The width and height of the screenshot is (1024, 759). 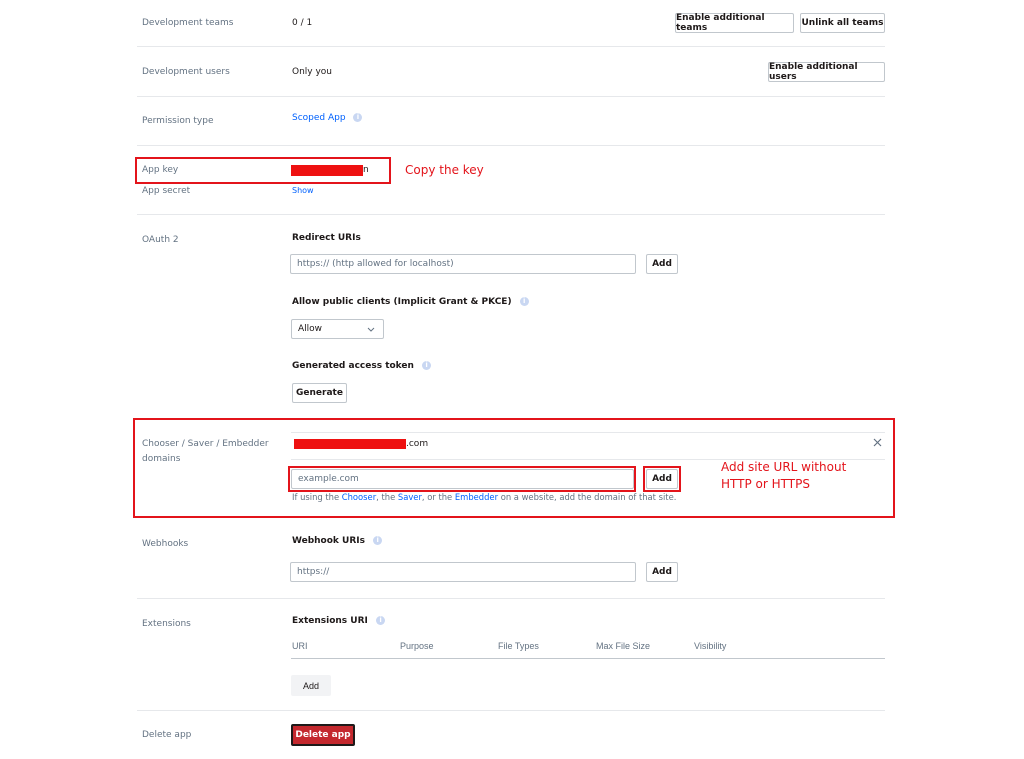 I want to click on dev-teams-value: 0 / 1, so click(x=302, y=23).